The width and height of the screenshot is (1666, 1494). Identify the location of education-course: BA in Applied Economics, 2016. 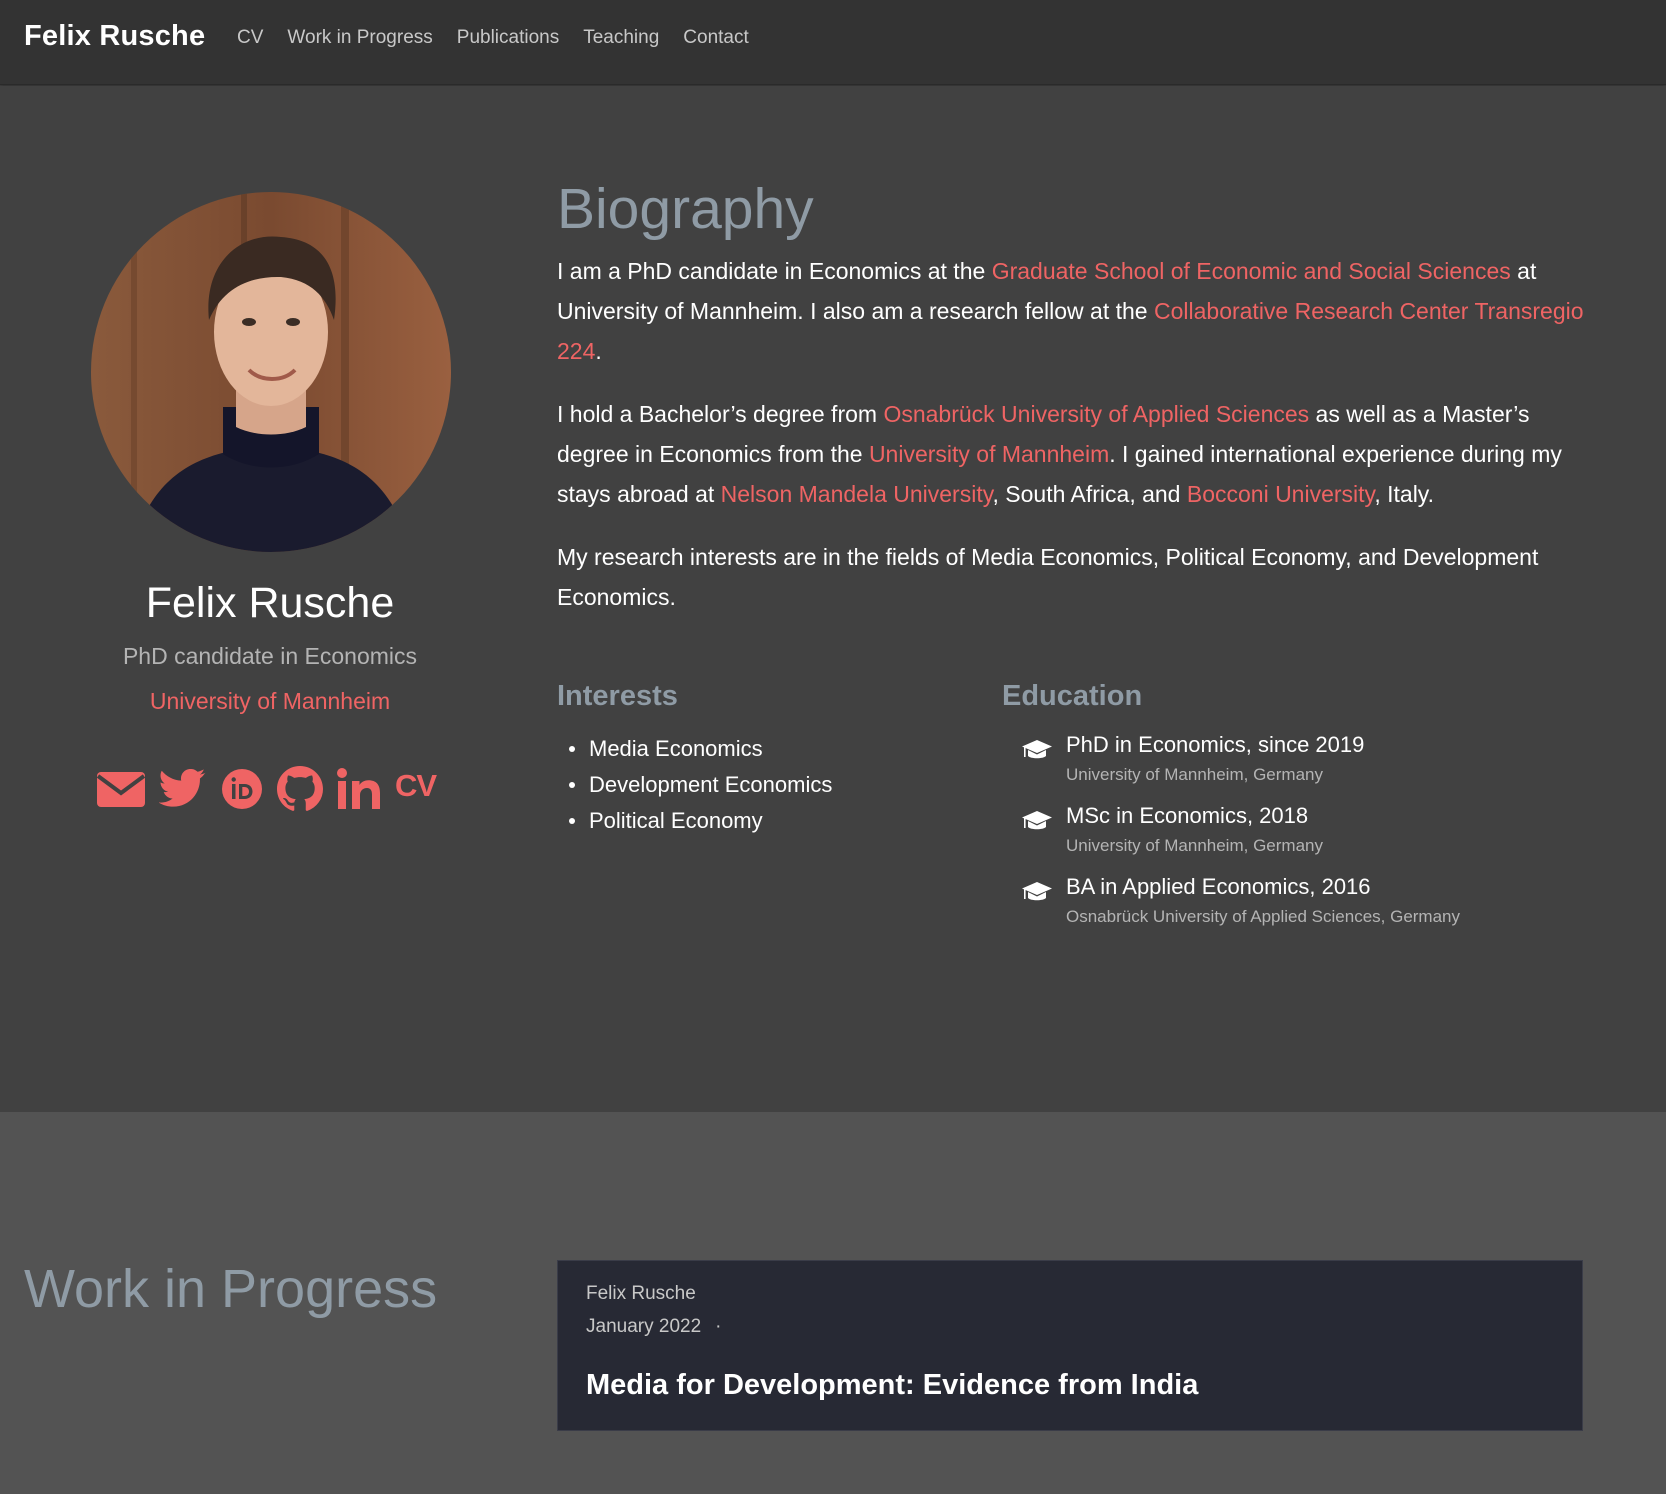
(1218, 886).